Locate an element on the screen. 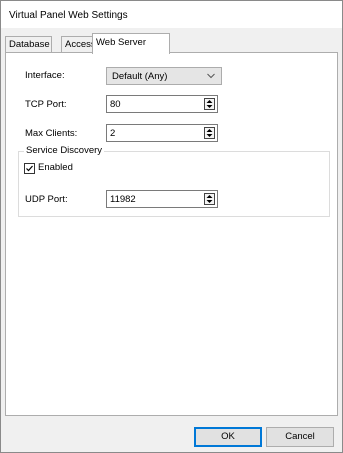  tab-strip: Database Access Web Server is located at coordinates (172, 43).